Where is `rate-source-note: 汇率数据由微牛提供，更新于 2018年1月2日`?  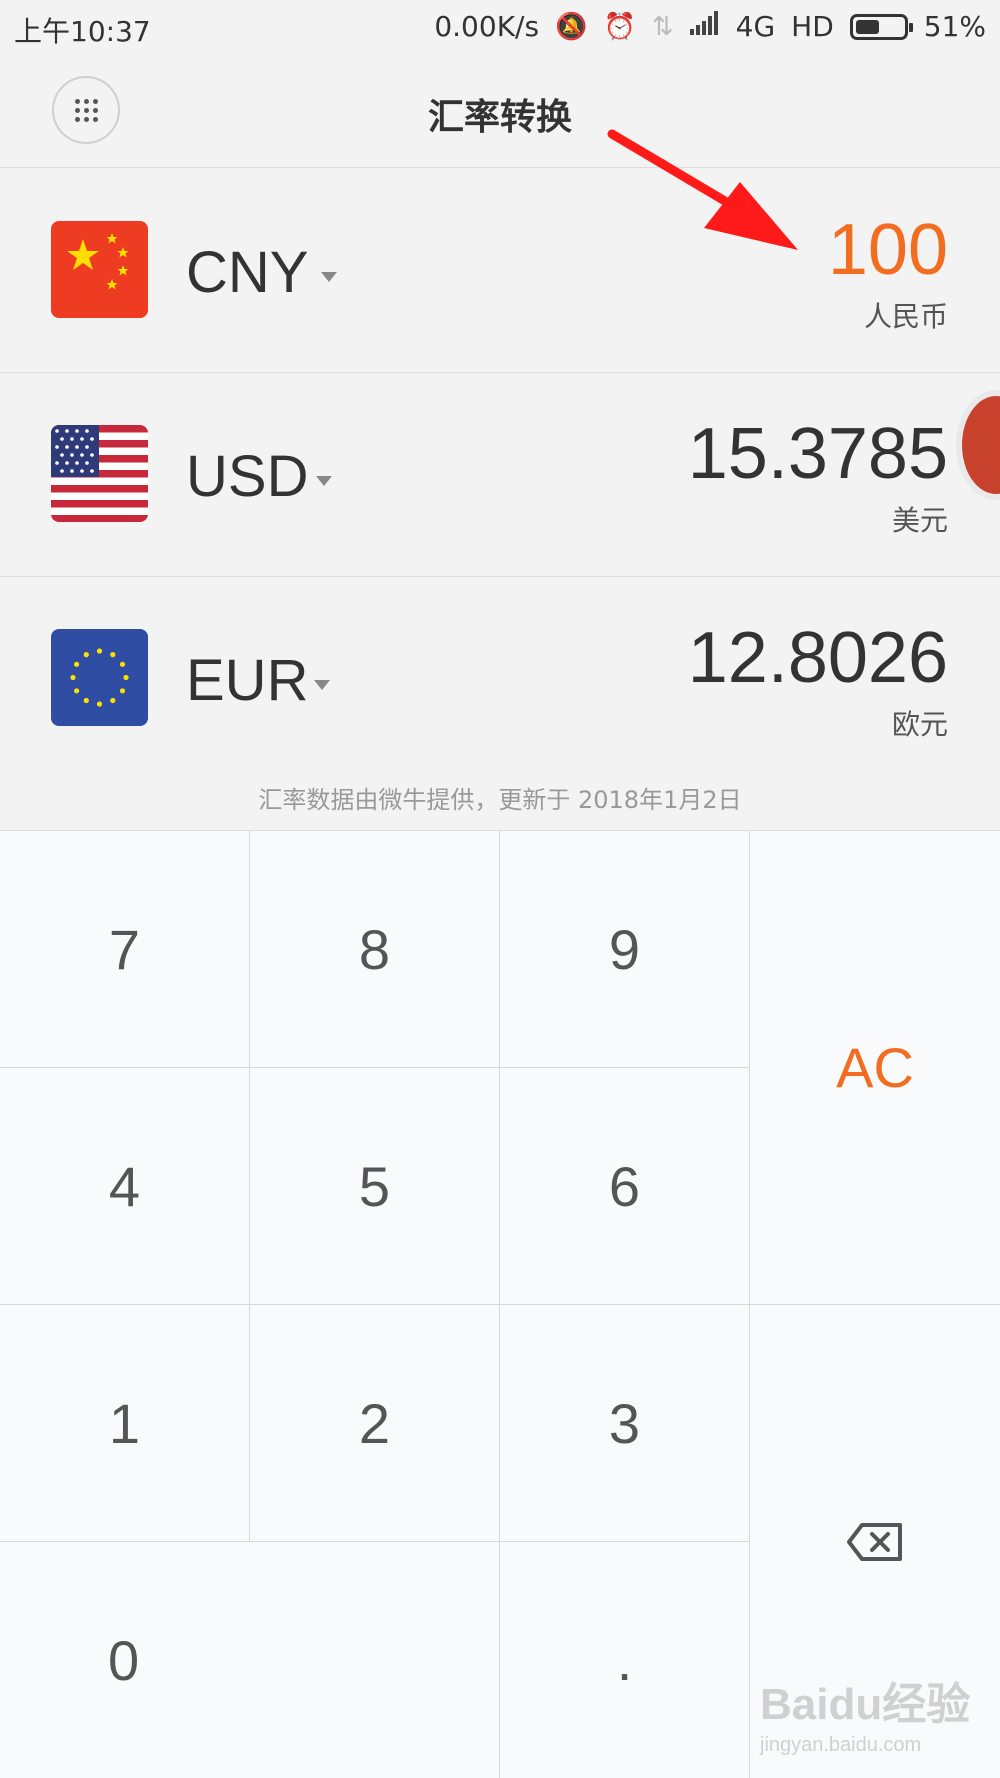 rate-source-note: 汇率数据由微牛提供，更新于 2018年1月2日 is located at coordinates (500, 800).